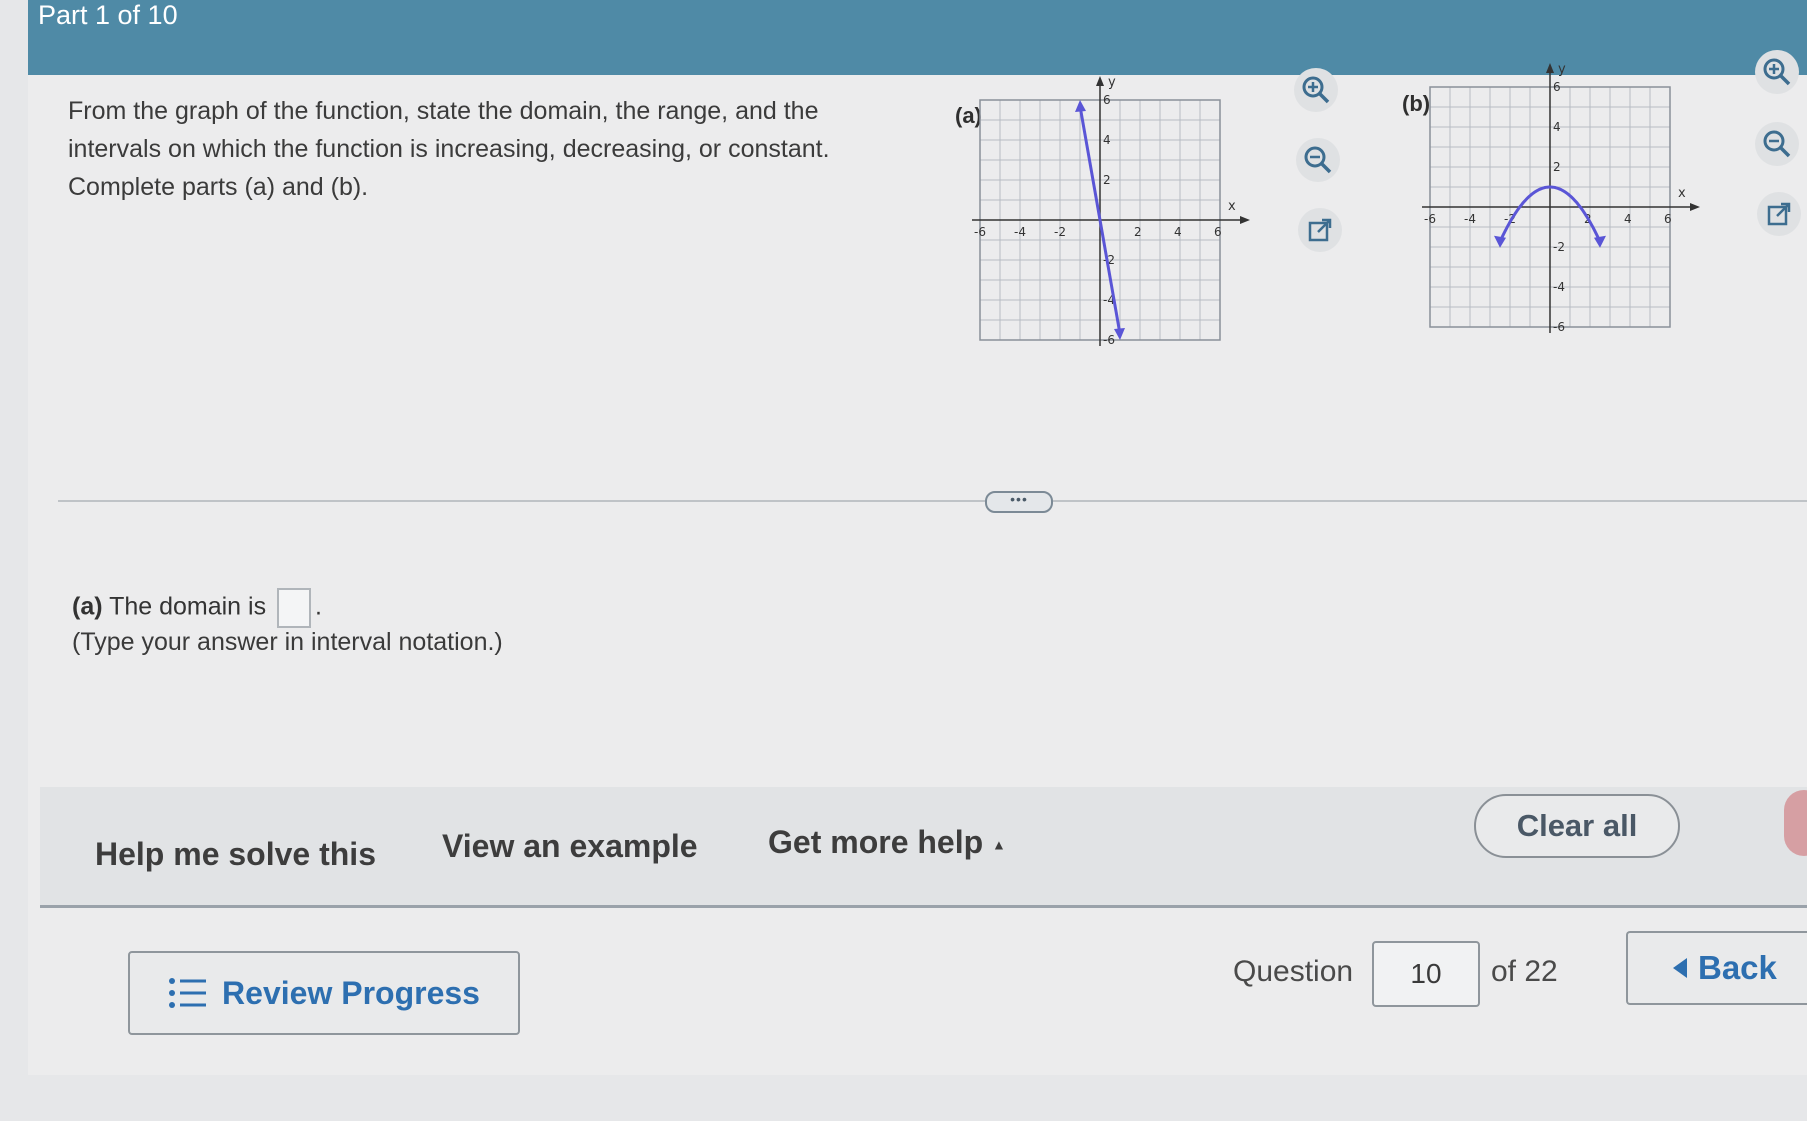 Image resolution: width=1807 pixels, height=1121 pixels. Describe the element at coordinates (1119, 334) in the screenshot. I see `arrow-down-icon` at that location.